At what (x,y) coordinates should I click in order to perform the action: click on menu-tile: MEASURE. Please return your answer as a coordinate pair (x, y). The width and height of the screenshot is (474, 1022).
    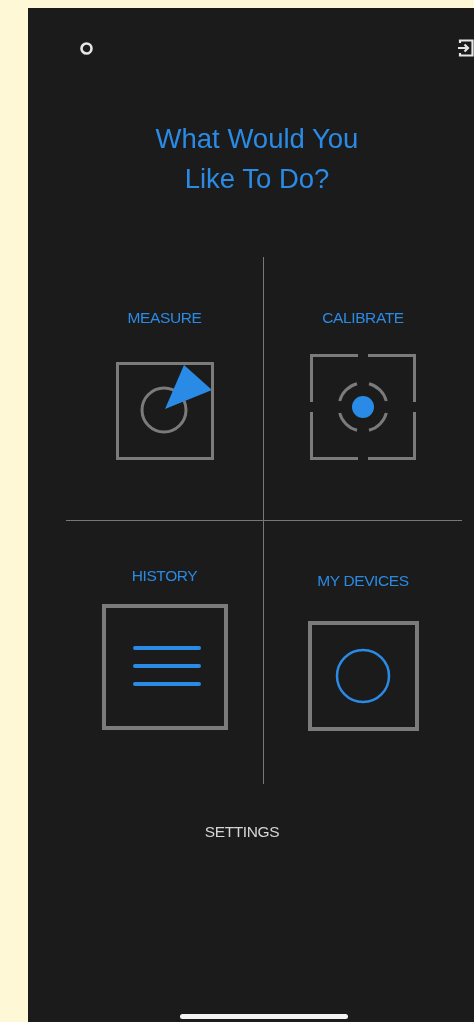
    Looking at the image, I should click on (164, 384).